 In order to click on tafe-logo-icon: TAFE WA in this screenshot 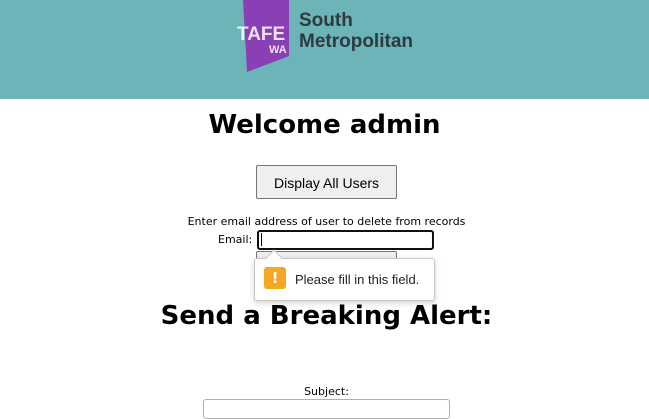, I will do `click(263, 36)`.